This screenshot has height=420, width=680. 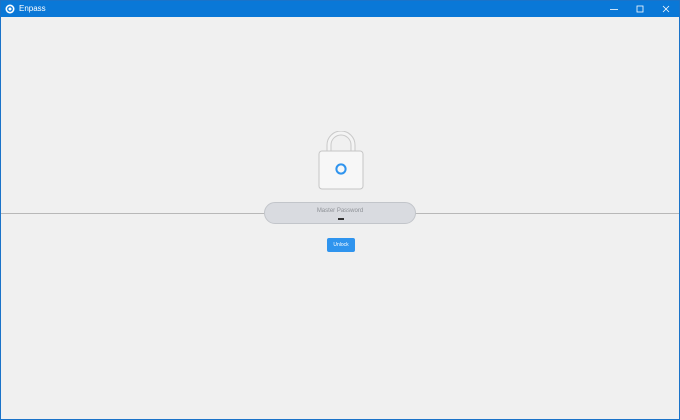 I want to click on window-title: Enpass, so click(x=32, y=8).